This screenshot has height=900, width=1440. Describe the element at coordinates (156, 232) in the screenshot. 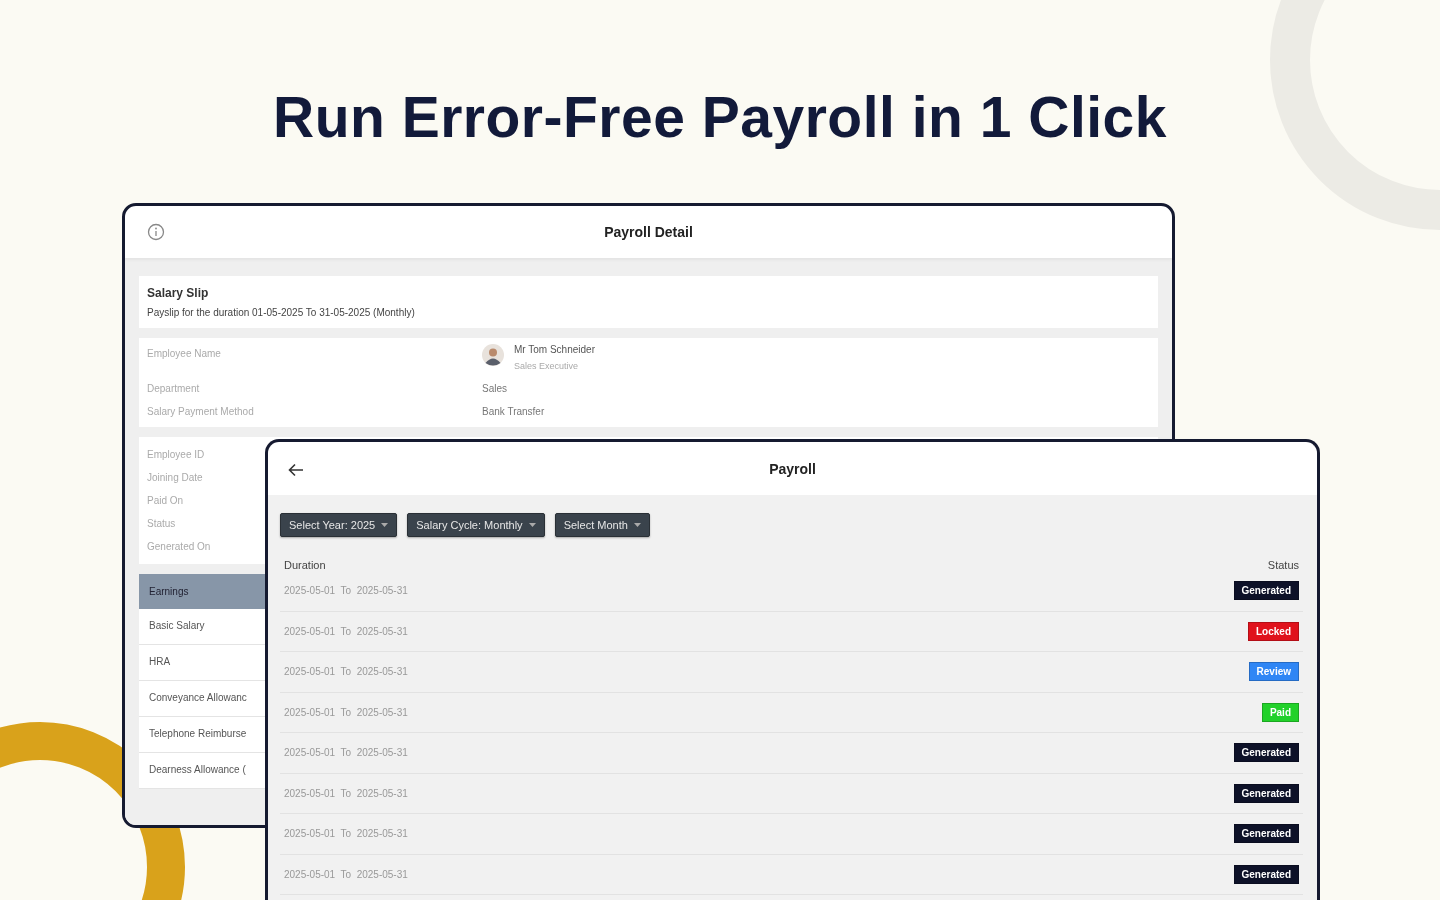

I see `info-icon` at that location.